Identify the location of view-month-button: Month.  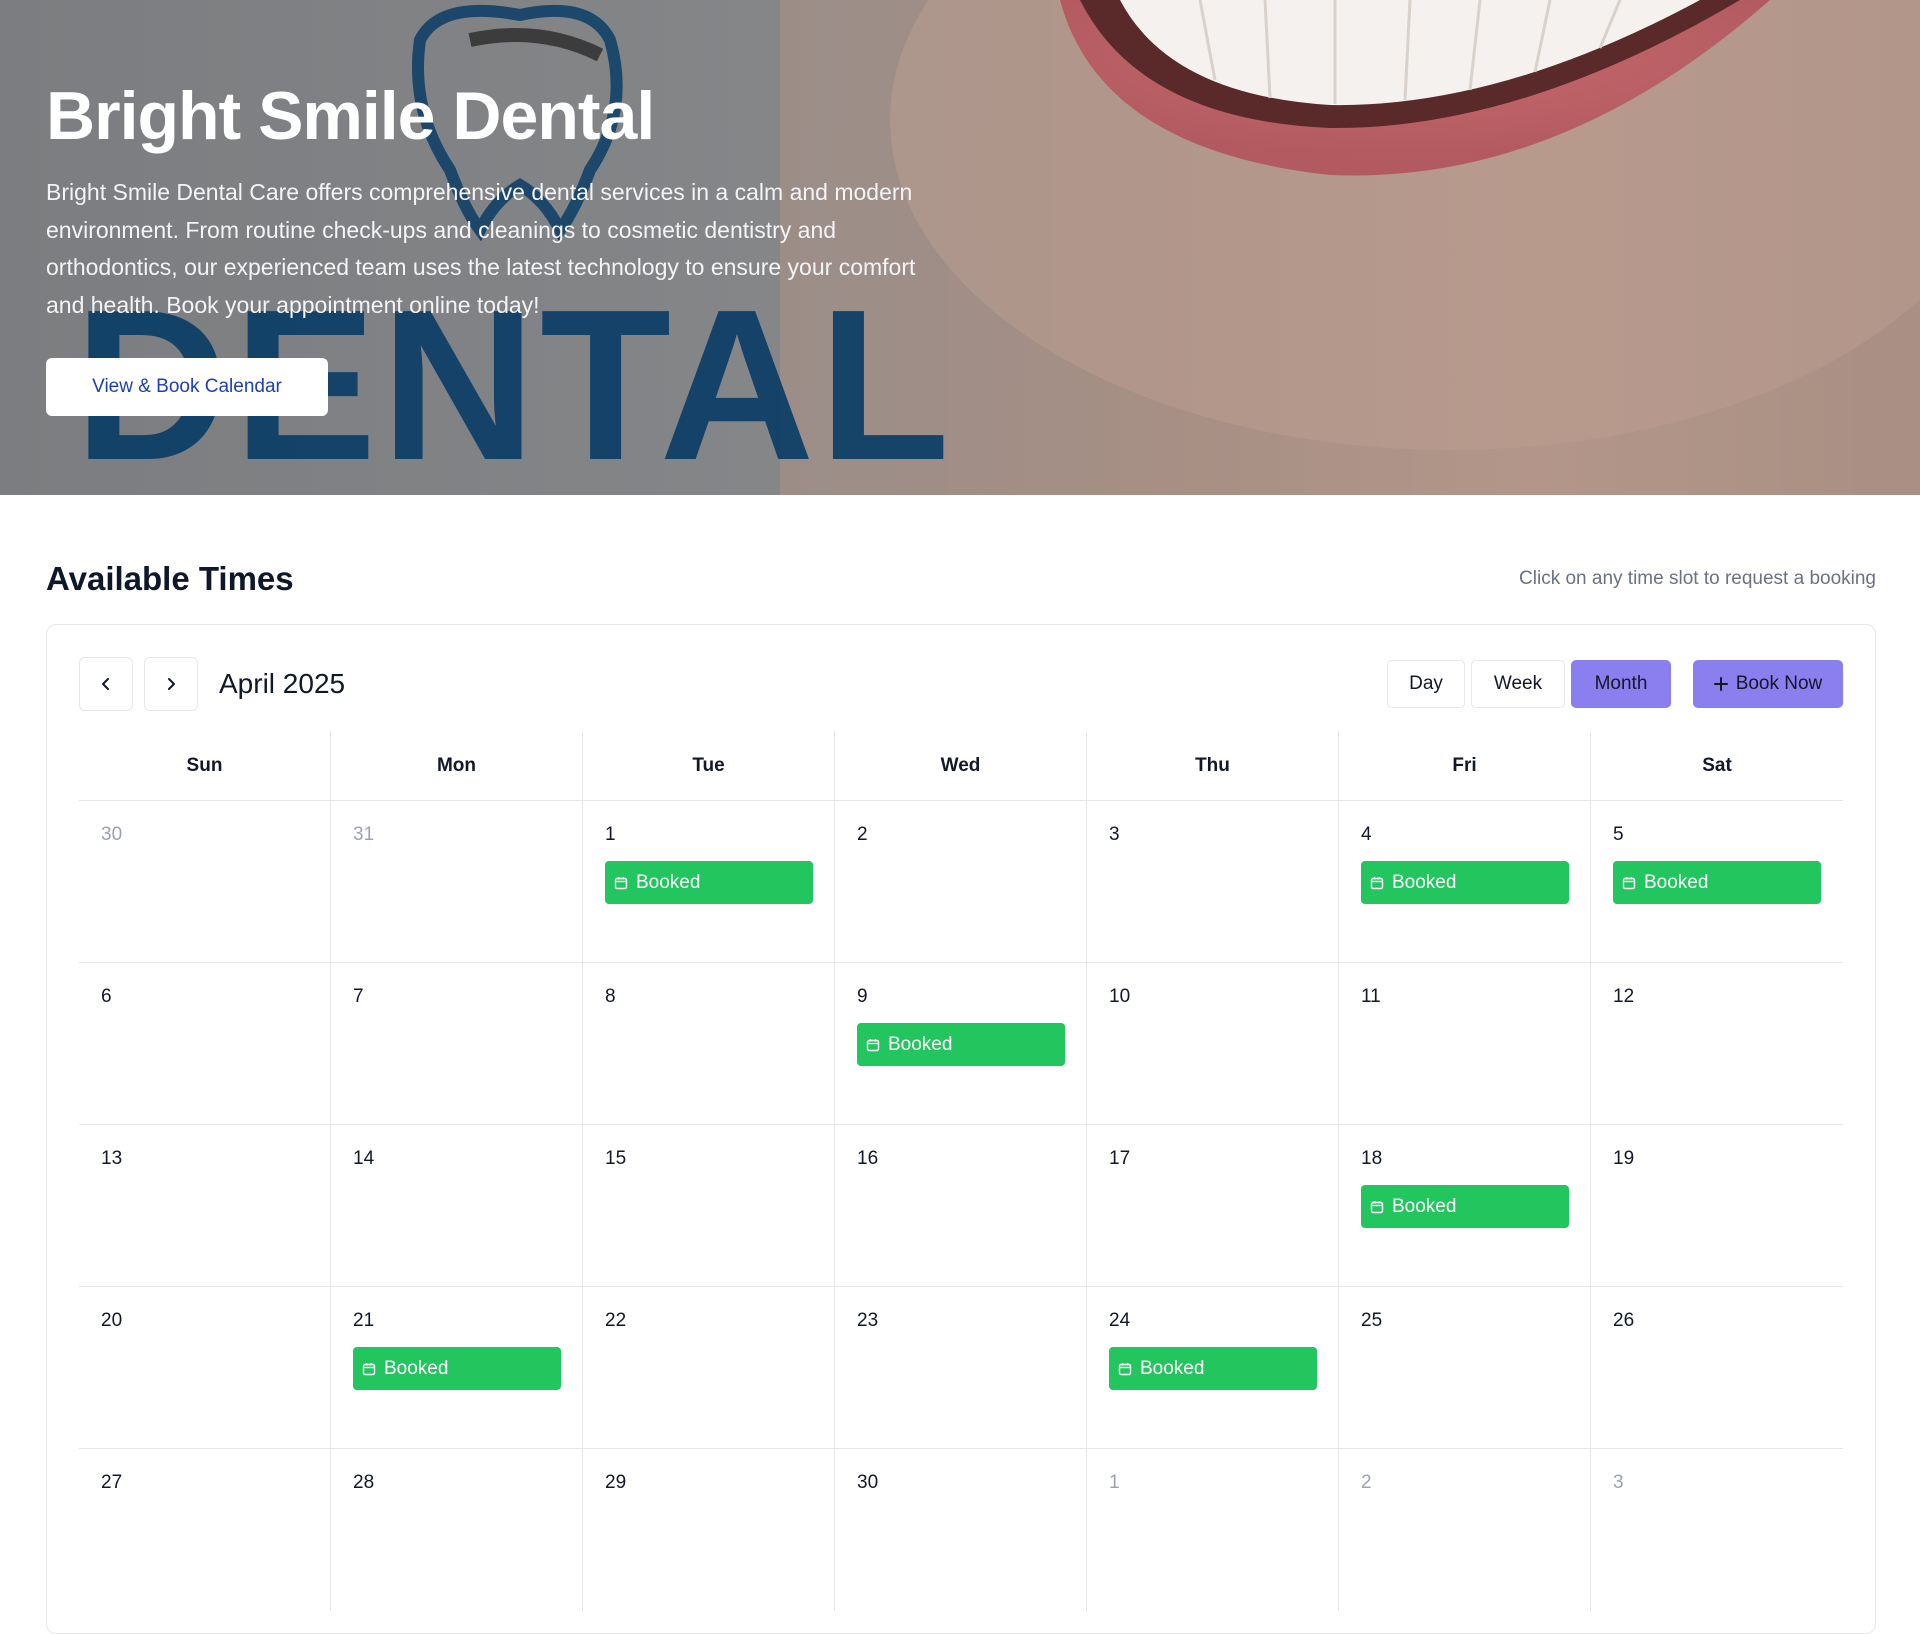
(1621, 684).